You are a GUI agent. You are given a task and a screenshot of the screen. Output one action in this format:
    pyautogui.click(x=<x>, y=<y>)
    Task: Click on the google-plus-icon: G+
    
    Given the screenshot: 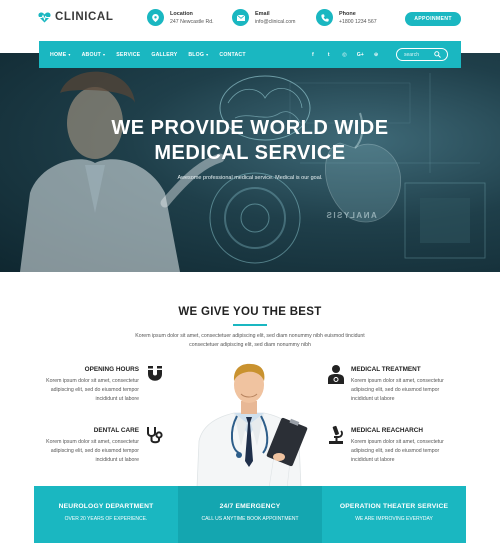 What is the action you would take?
    pyautogui.click(x=360, y=55)
    